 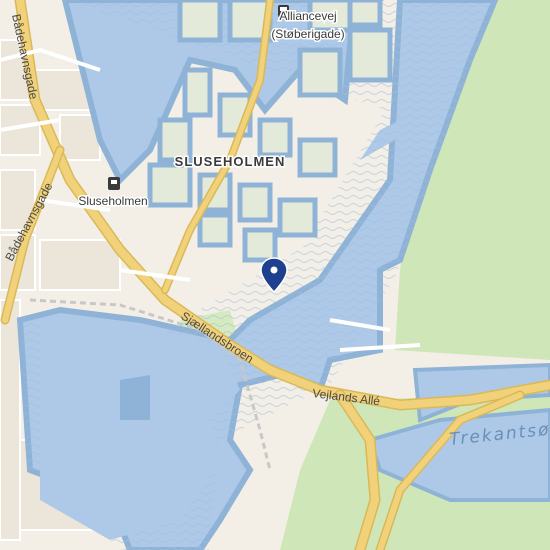 I want to click on sluseholmen-station-label: Sluseholmen, so click(x=112, y=201).